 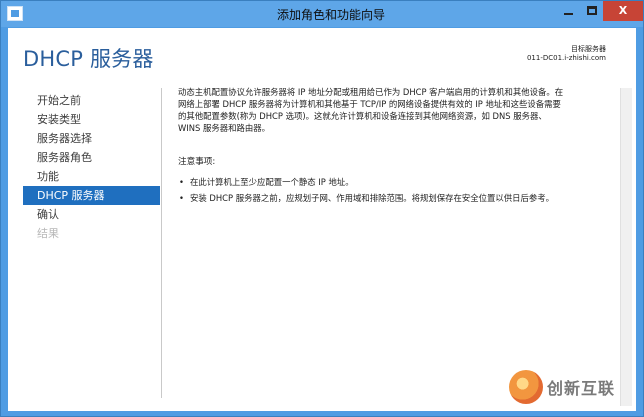 What do you see at coordinates (91, 100) in the screenshot?
I see `nav-item-before-you-begin: 开始之前` at bounding box center [91, 100].